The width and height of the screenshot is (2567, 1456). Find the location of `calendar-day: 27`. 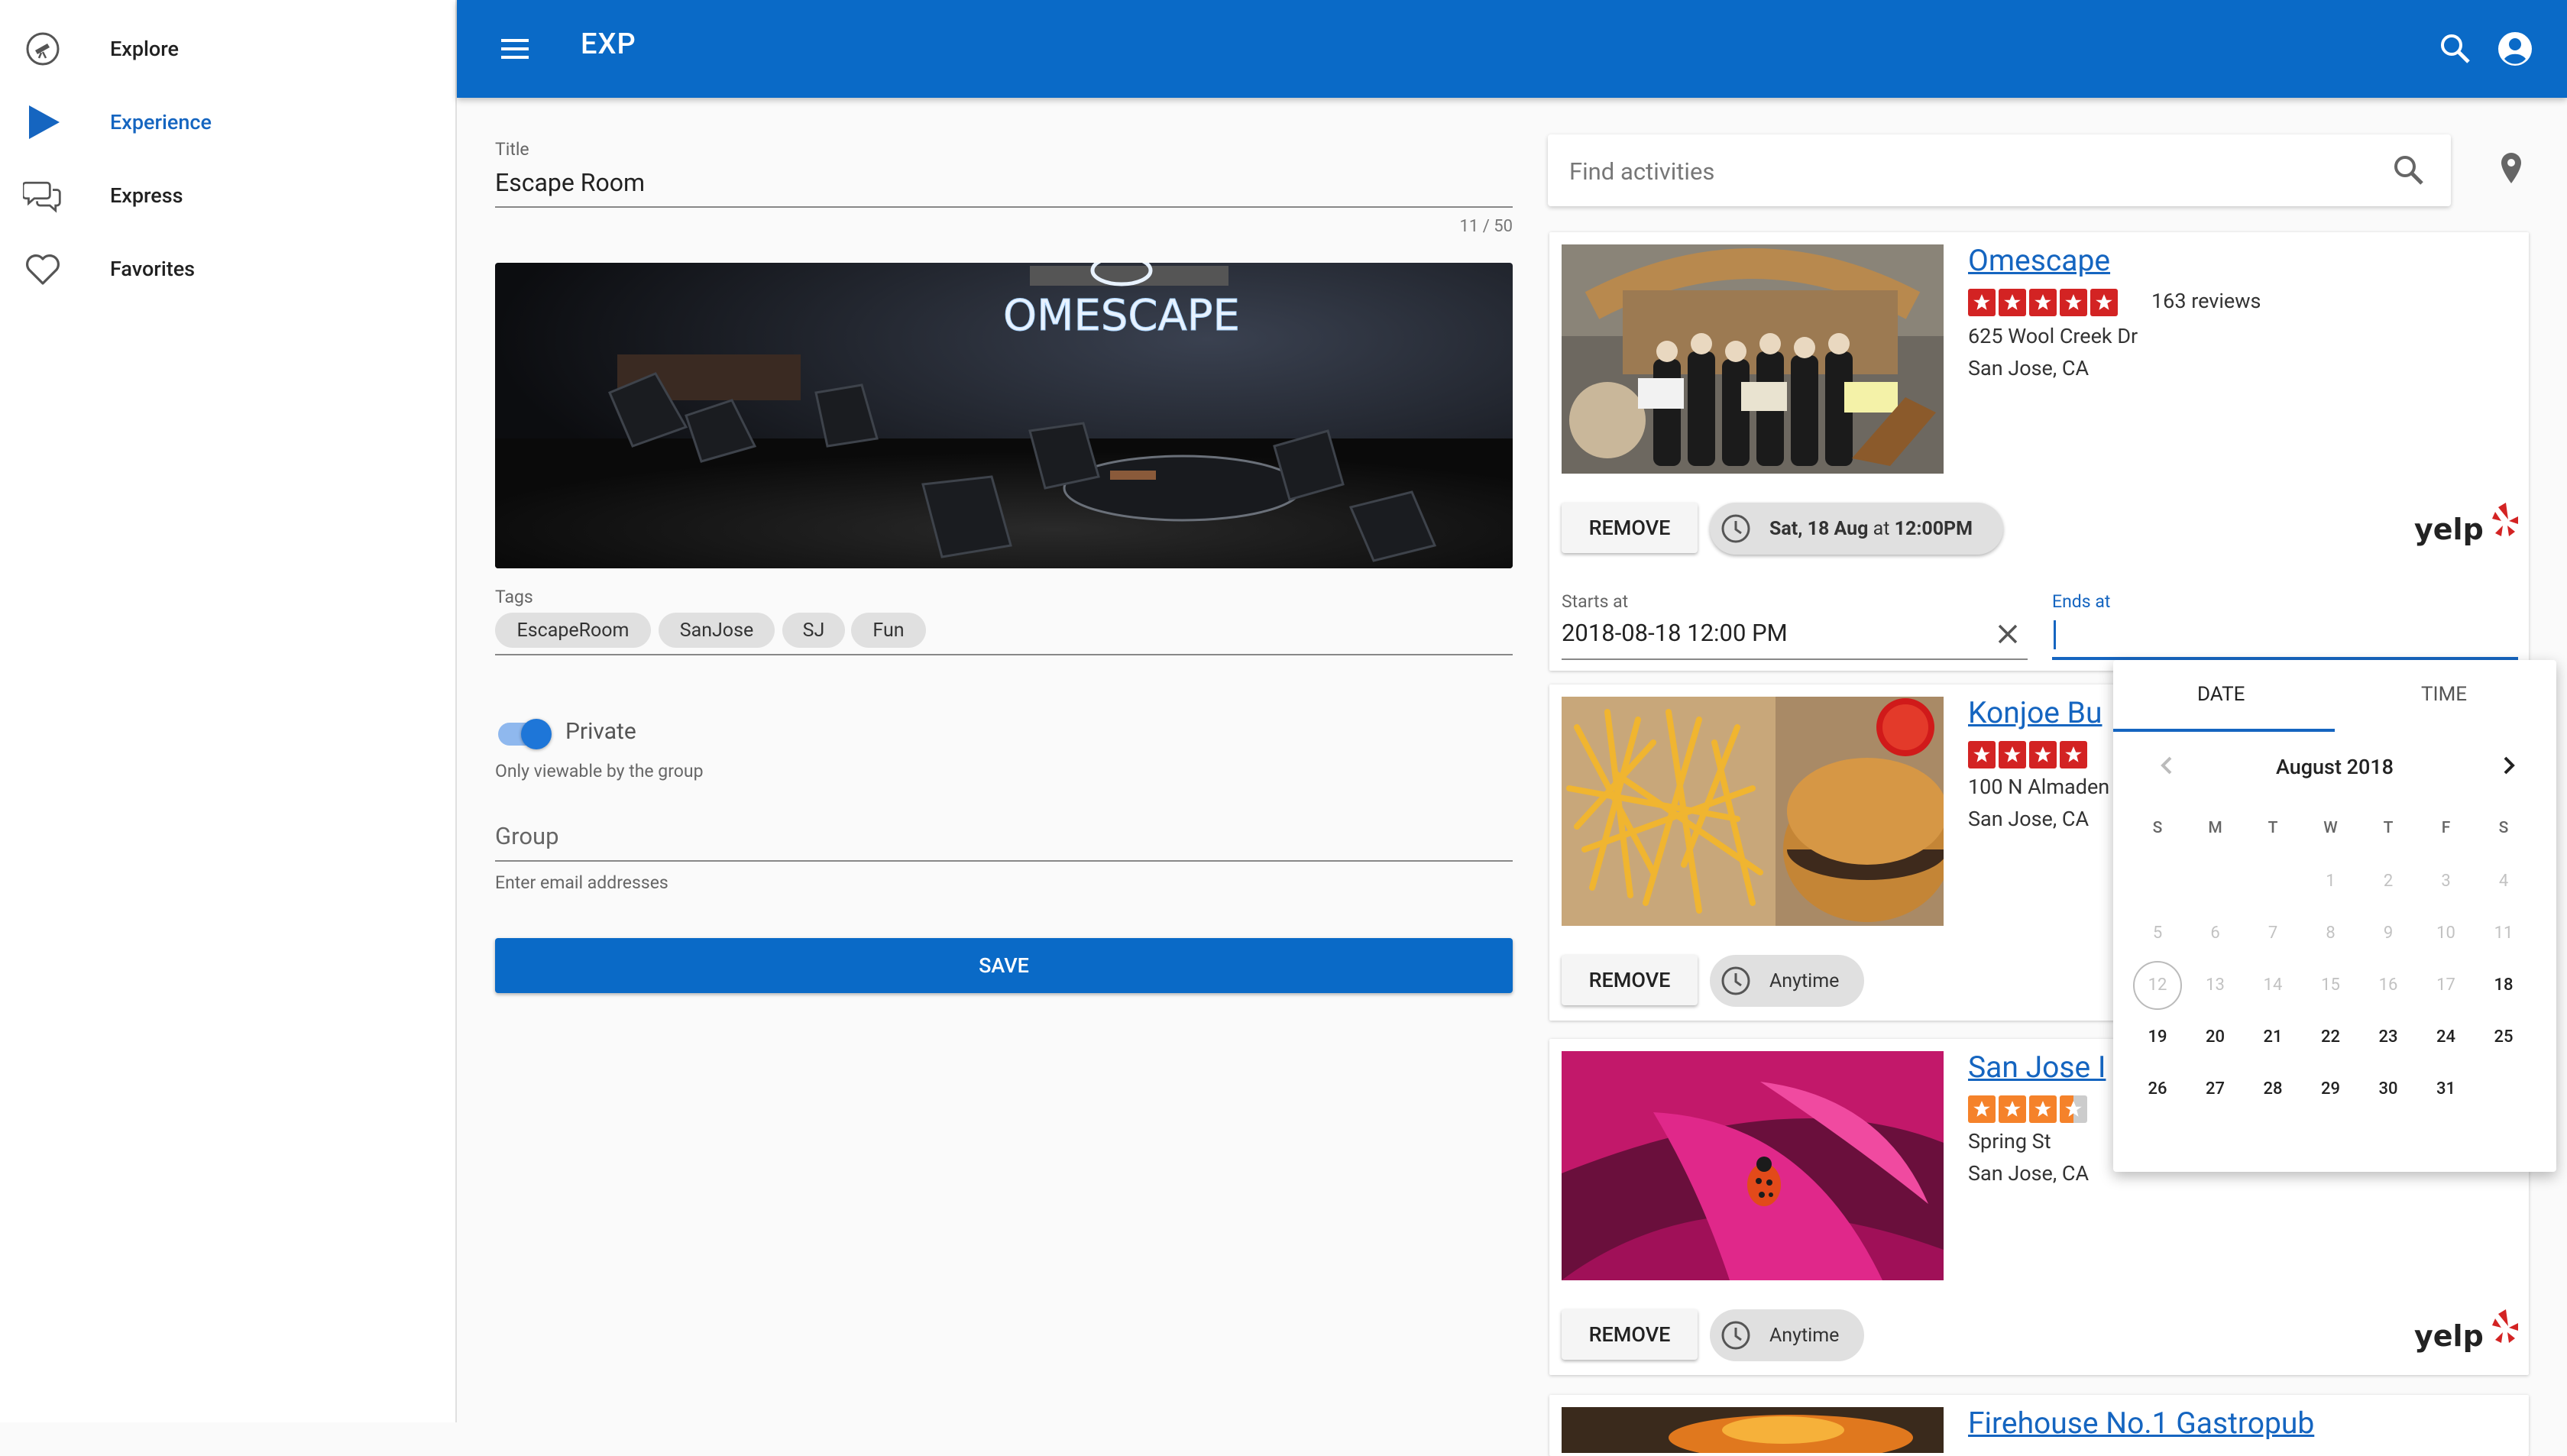

calendar-day: 27 is located at coordinates (2215, 1090).